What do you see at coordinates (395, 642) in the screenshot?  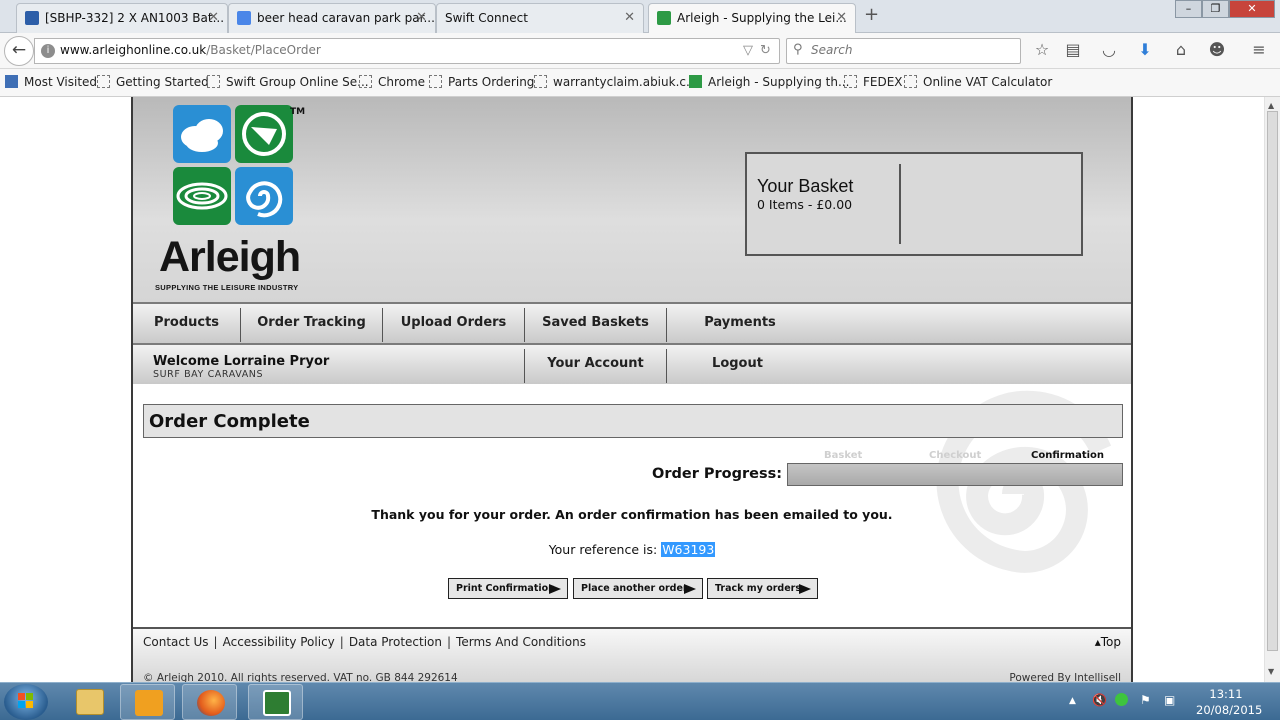 I see `footer-link-data-protection: Data Protection` at bounding box center [395, 642].